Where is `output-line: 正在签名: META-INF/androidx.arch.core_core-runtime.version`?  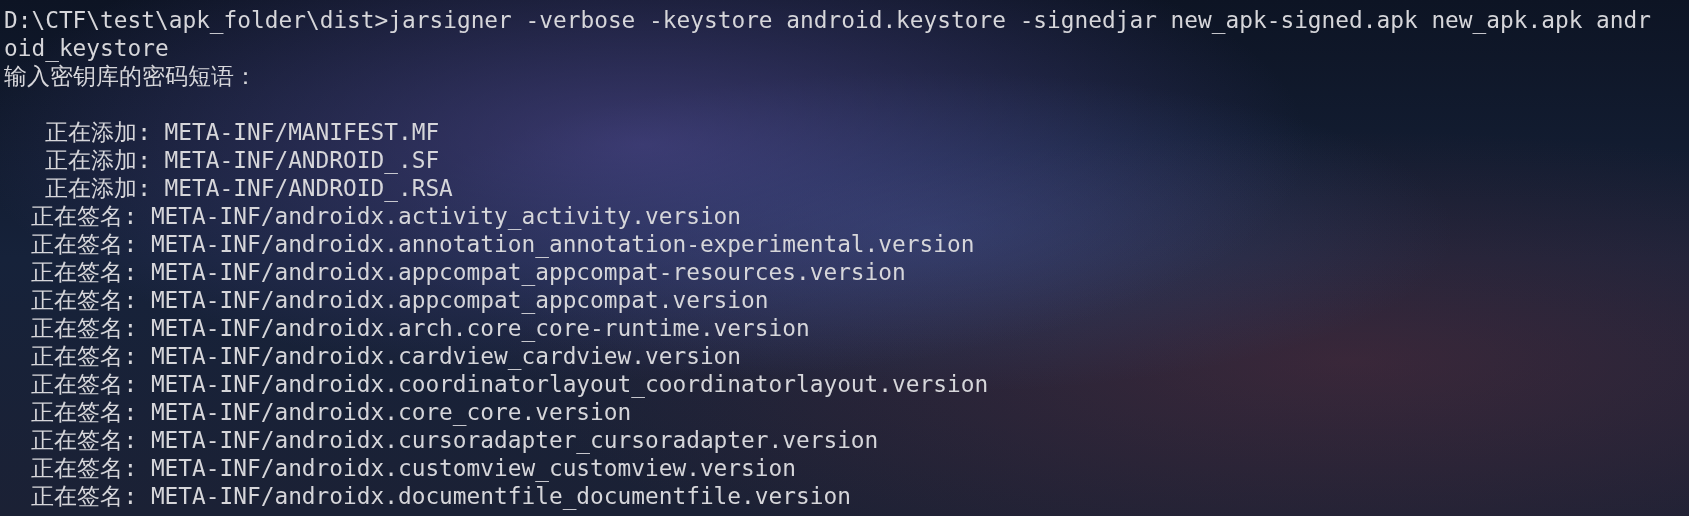
output-line: 正在签名: META-INF/androidx.arch.core_core-runtime.version is located at coordinates (420, 328).